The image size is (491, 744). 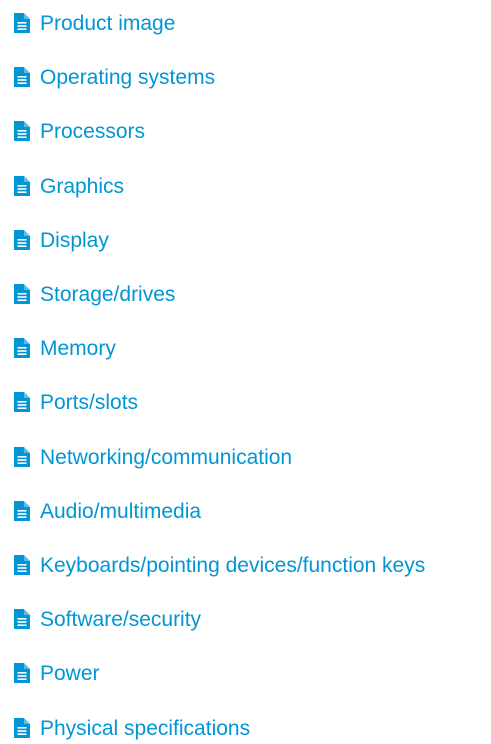 I want to click on spec-link-label: Software/security, so click(x=121, y=619).